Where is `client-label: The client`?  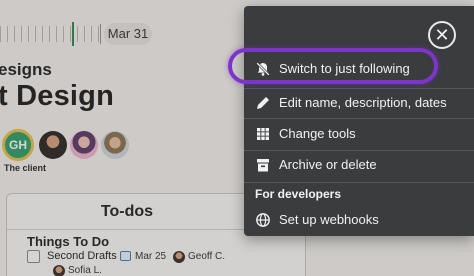
client-label: The client is located at coordinates (25, 168).